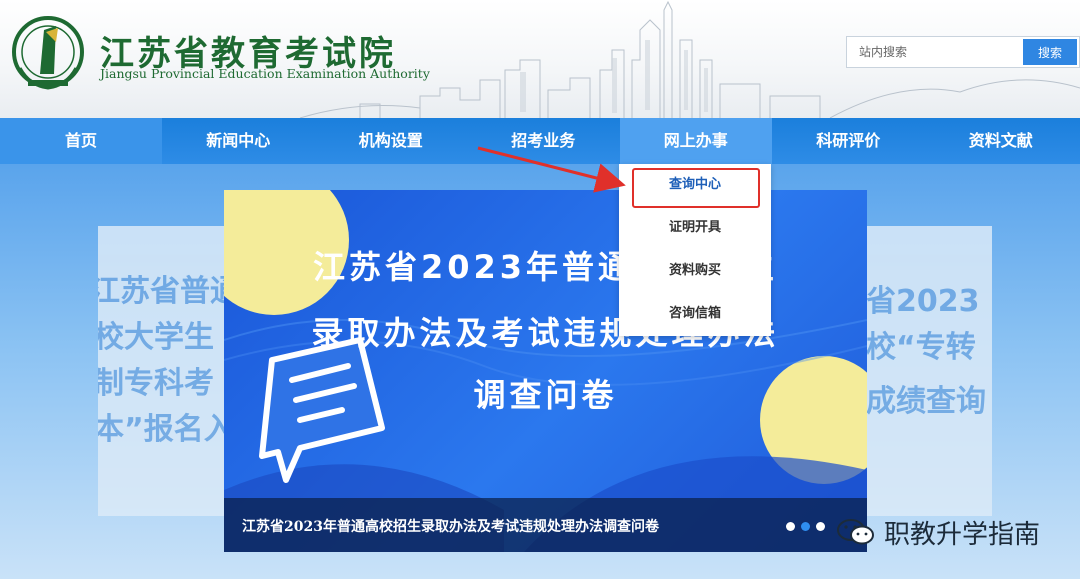 The image size is (1080, 579). I want to click on wechat-watermark: 职教升学指南, so click(938, 532).